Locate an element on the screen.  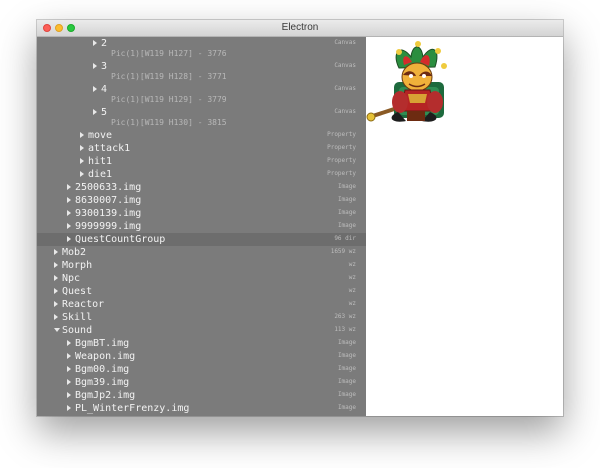
tree-item-label: Quest is located at coordinates (77, 291).